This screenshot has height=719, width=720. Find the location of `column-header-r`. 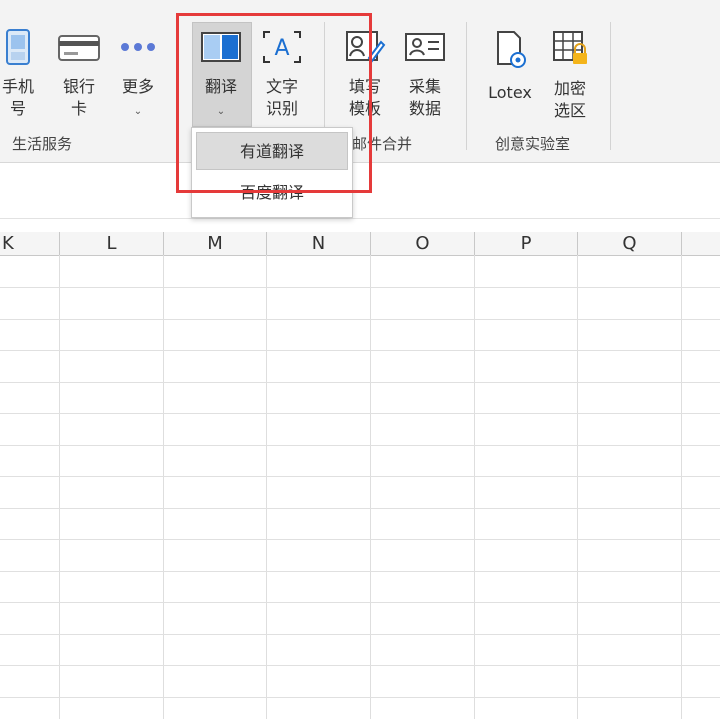

column-header-r is located at coordinates (701, 243).